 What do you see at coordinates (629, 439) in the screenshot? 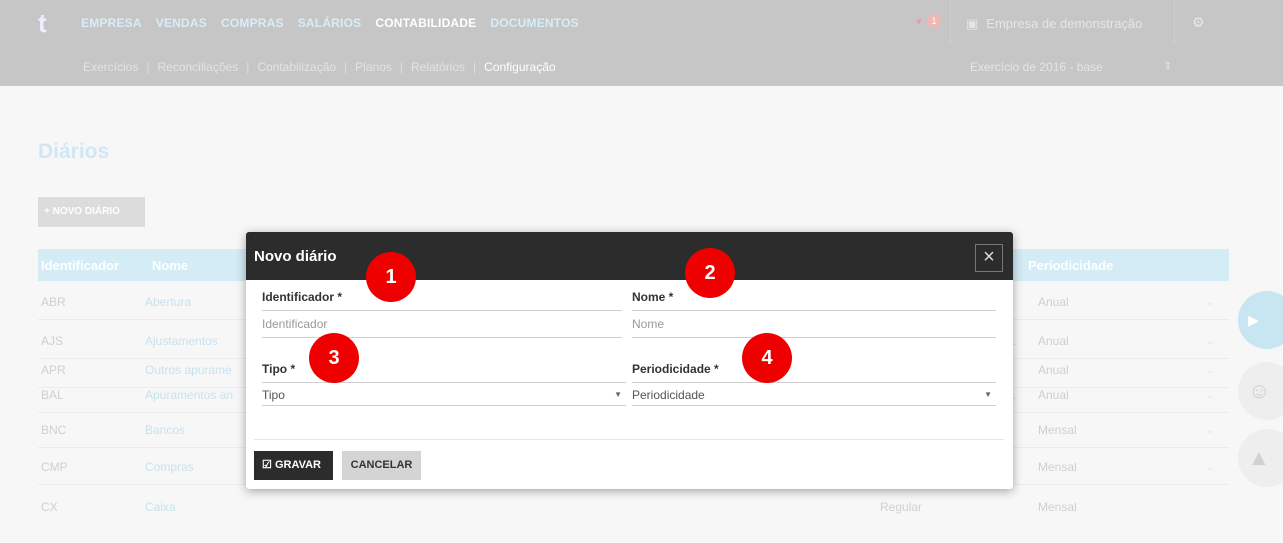
I see `modal-divider` at bounding box center [629, 439].